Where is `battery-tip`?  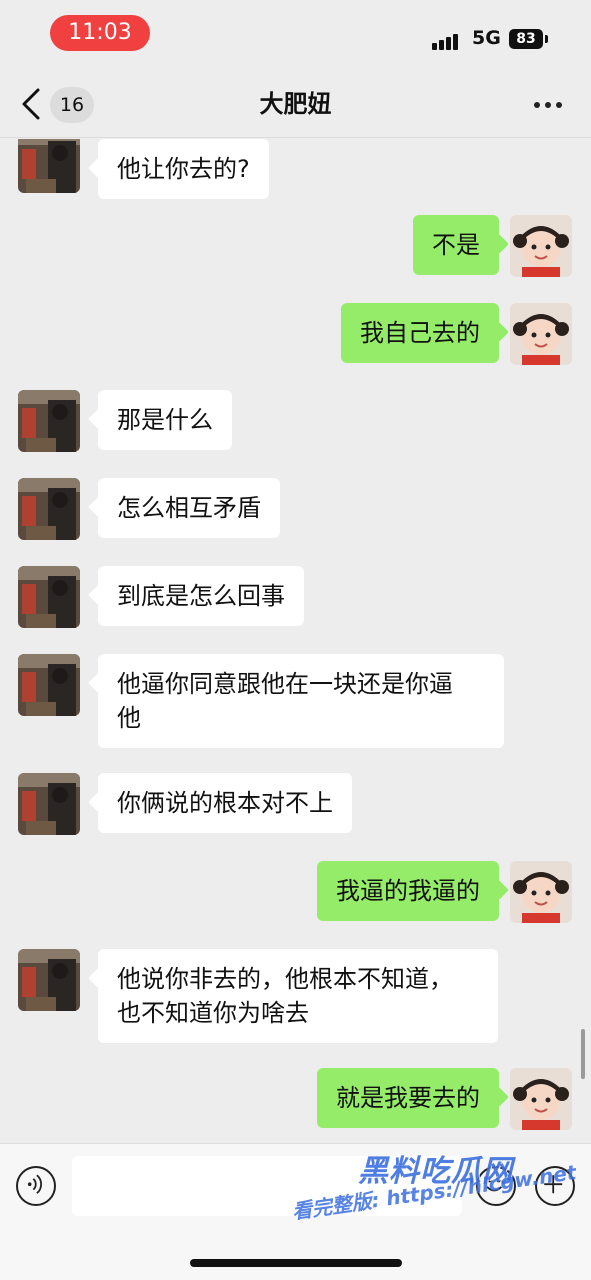
battery-tip is located at coordinates (546, 39).